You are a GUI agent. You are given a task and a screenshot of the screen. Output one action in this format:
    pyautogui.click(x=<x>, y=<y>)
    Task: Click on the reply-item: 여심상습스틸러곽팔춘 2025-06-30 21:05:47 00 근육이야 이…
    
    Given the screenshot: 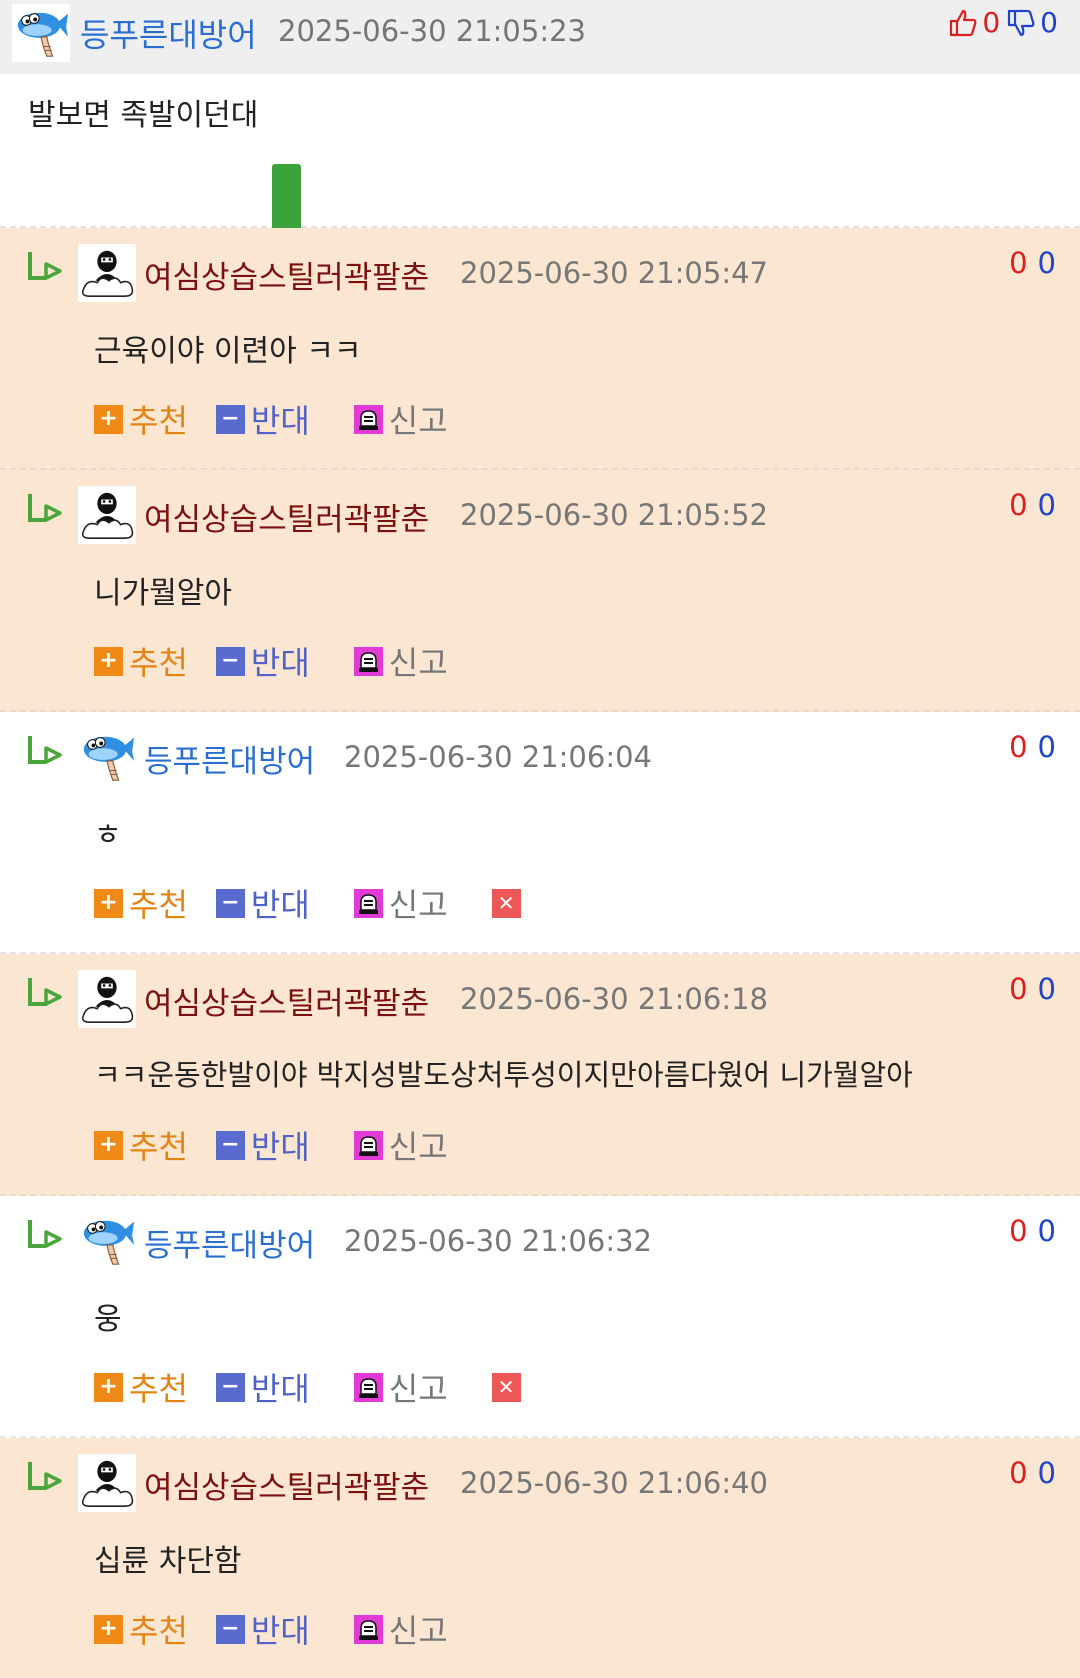 What is the action you would take?
    pyautogui.click(x=540, y=349)
    